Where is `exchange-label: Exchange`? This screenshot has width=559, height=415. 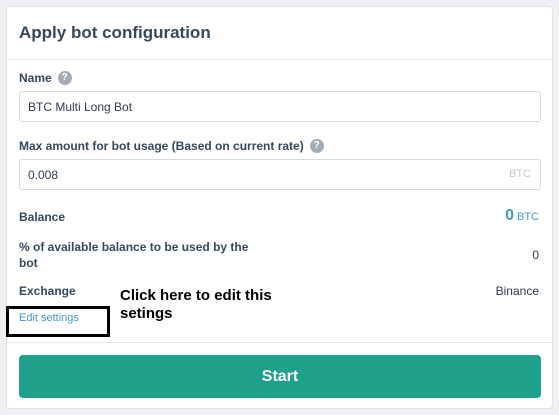
exchange-label: Exchange is located at coordinates (47, 291).